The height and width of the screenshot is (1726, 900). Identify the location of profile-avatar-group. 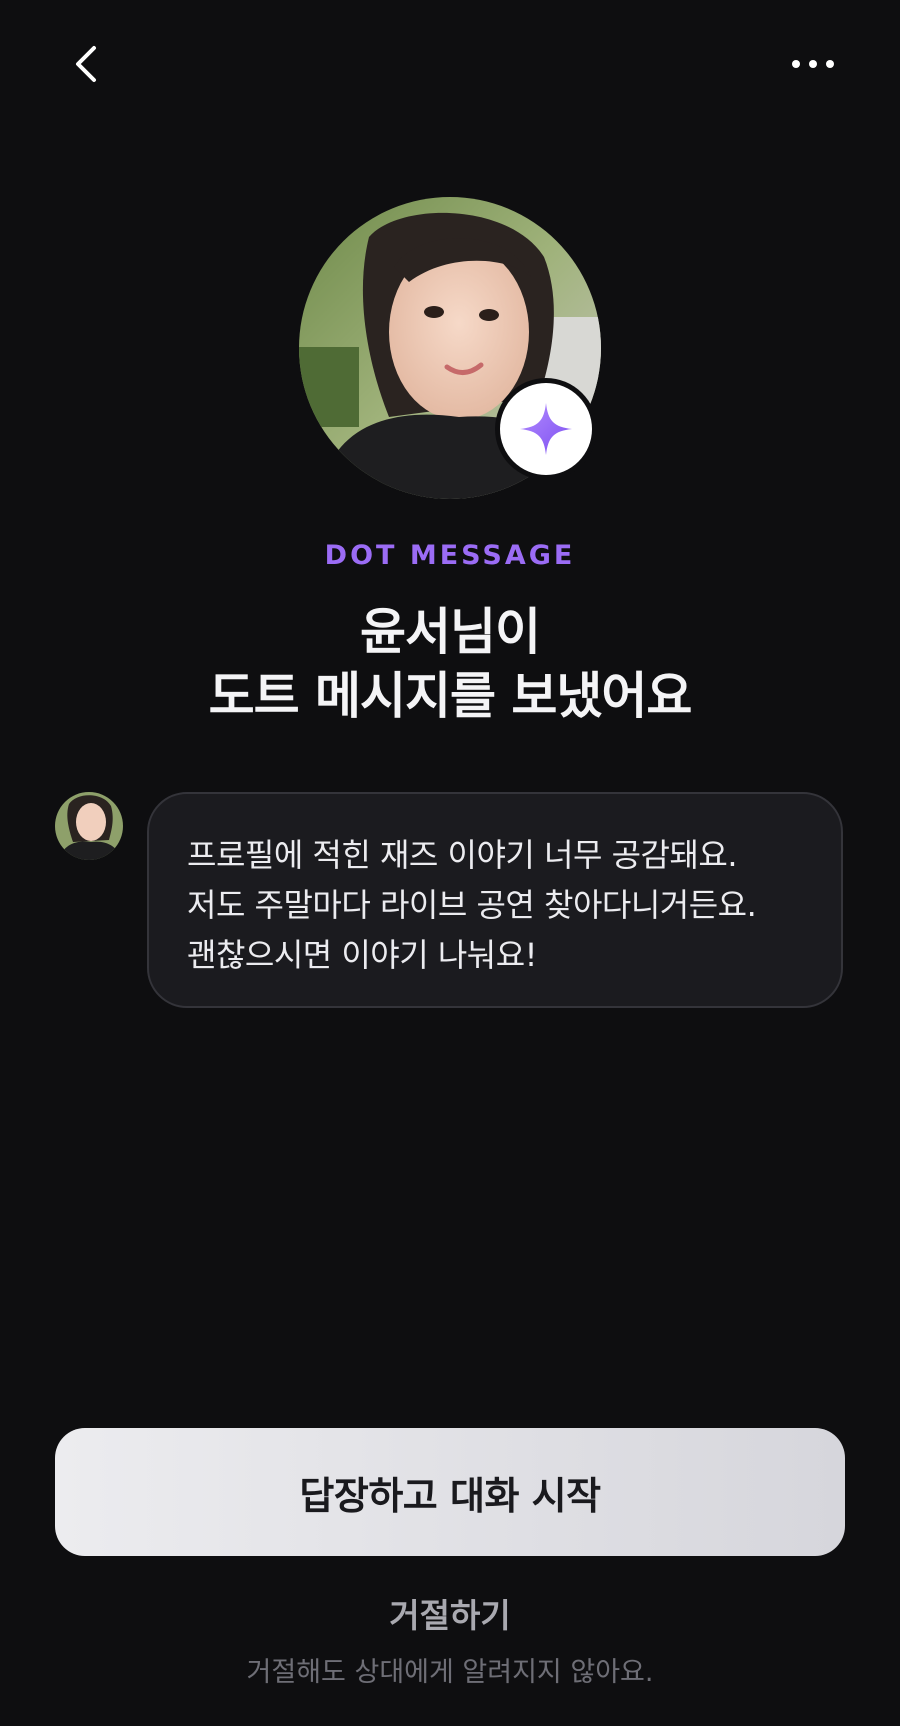
(450, 348).